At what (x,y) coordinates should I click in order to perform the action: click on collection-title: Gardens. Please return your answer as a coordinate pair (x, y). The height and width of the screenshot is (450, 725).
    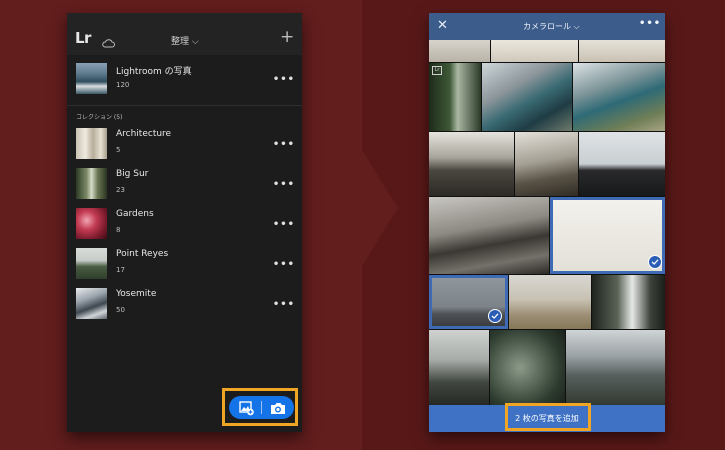
    Looking at the image, I should click on (135, 214).